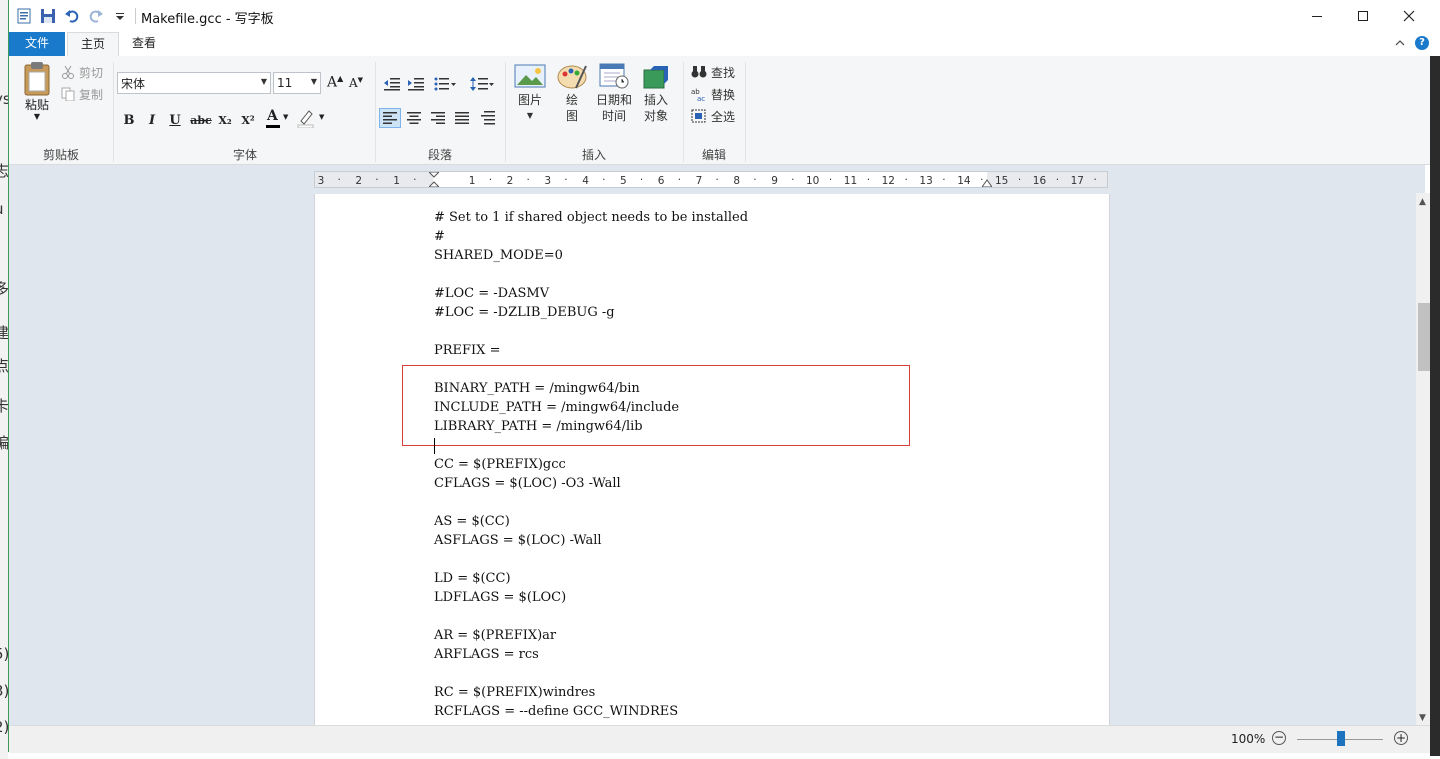 This screenshot has height=759, width=1440. What do you see at coordinates (91, 94) in the screenshot?
I see `copy-label: 复制` at bounding box center [91, 94].